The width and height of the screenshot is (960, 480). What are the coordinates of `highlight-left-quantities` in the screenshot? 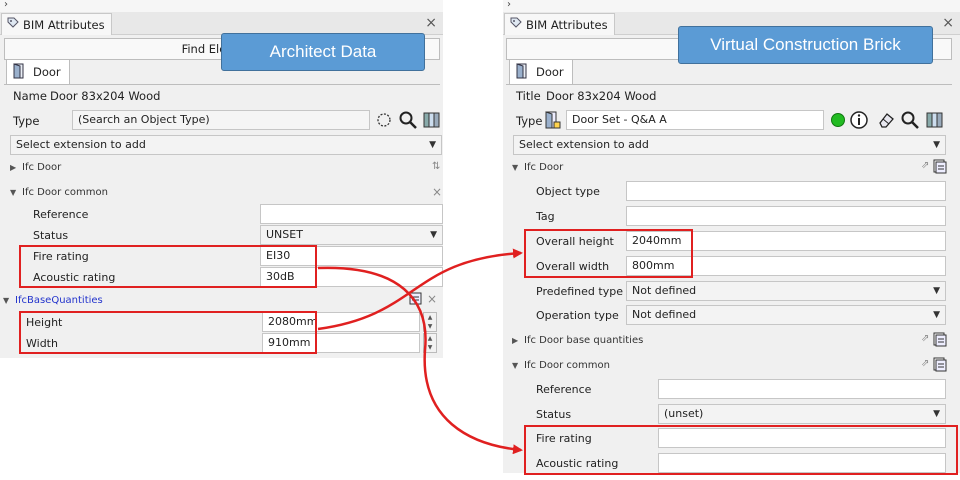 It's located at (168, 332).